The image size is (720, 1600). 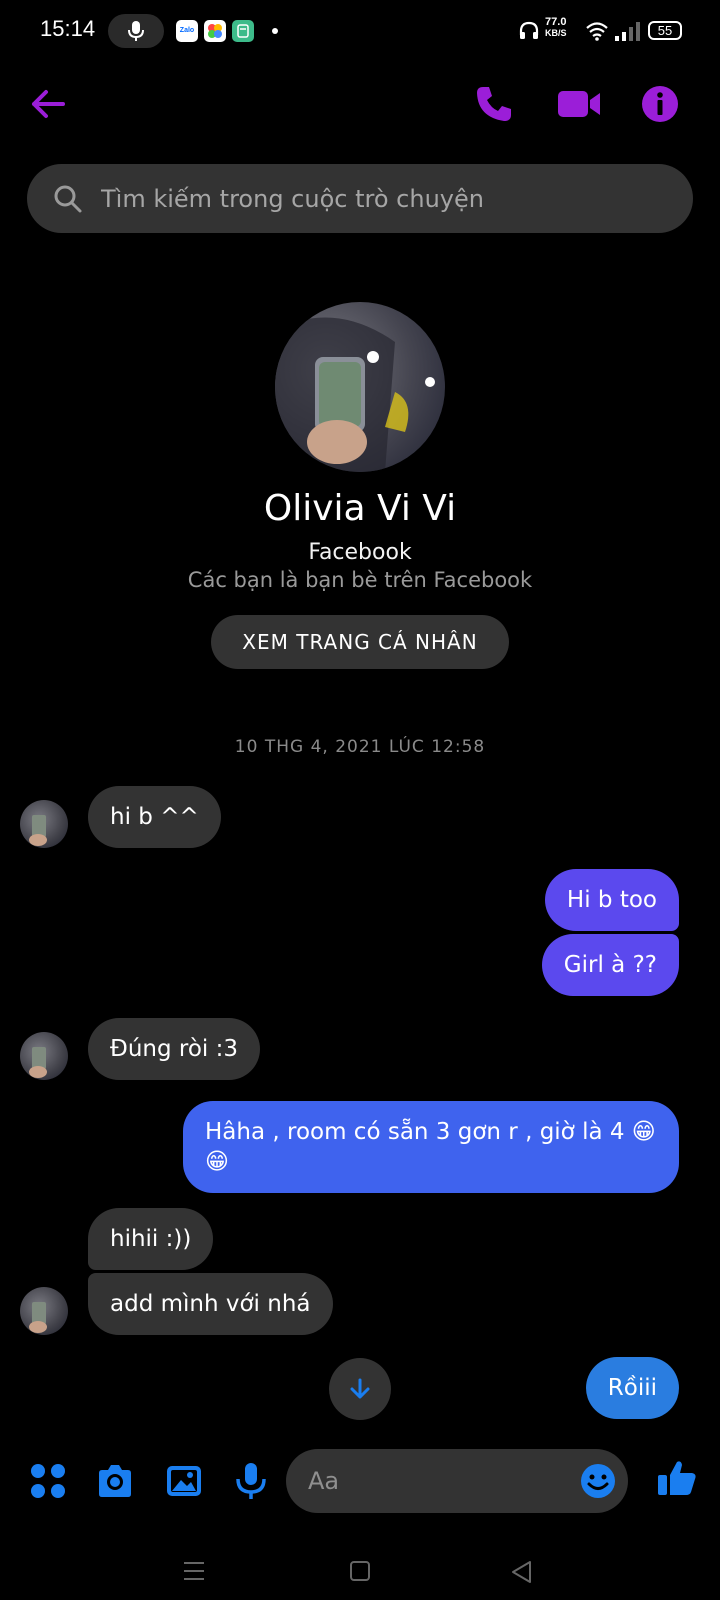 I want to click on message-bubble-received: add mình với nhá, so click(x=210, y=1304).